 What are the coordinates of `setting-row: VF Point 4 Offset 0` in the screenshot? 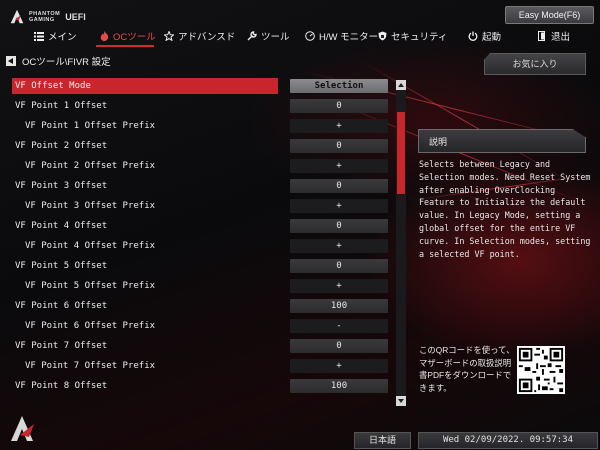 It's located at (202, 226).